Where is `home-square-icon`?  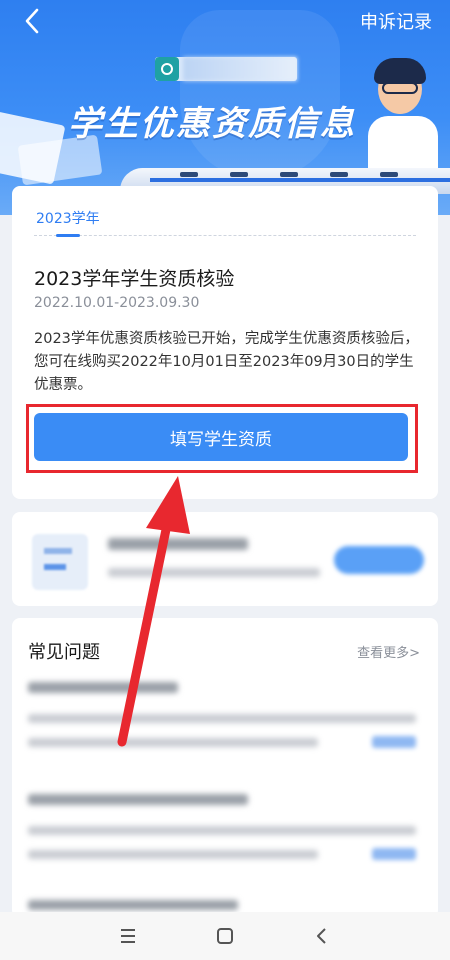 home-square-icon is located at coordinates (225, 936).